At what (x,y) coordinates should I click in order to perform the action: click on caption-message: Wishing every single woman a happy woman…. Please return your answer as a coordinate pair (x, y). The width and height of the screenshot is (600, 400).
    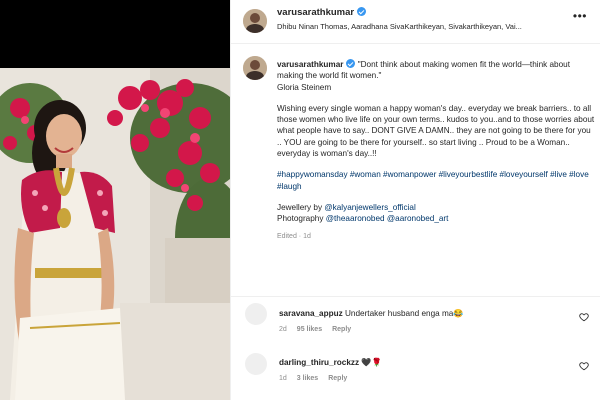
    Looking at the image, I should click on (436, 131).